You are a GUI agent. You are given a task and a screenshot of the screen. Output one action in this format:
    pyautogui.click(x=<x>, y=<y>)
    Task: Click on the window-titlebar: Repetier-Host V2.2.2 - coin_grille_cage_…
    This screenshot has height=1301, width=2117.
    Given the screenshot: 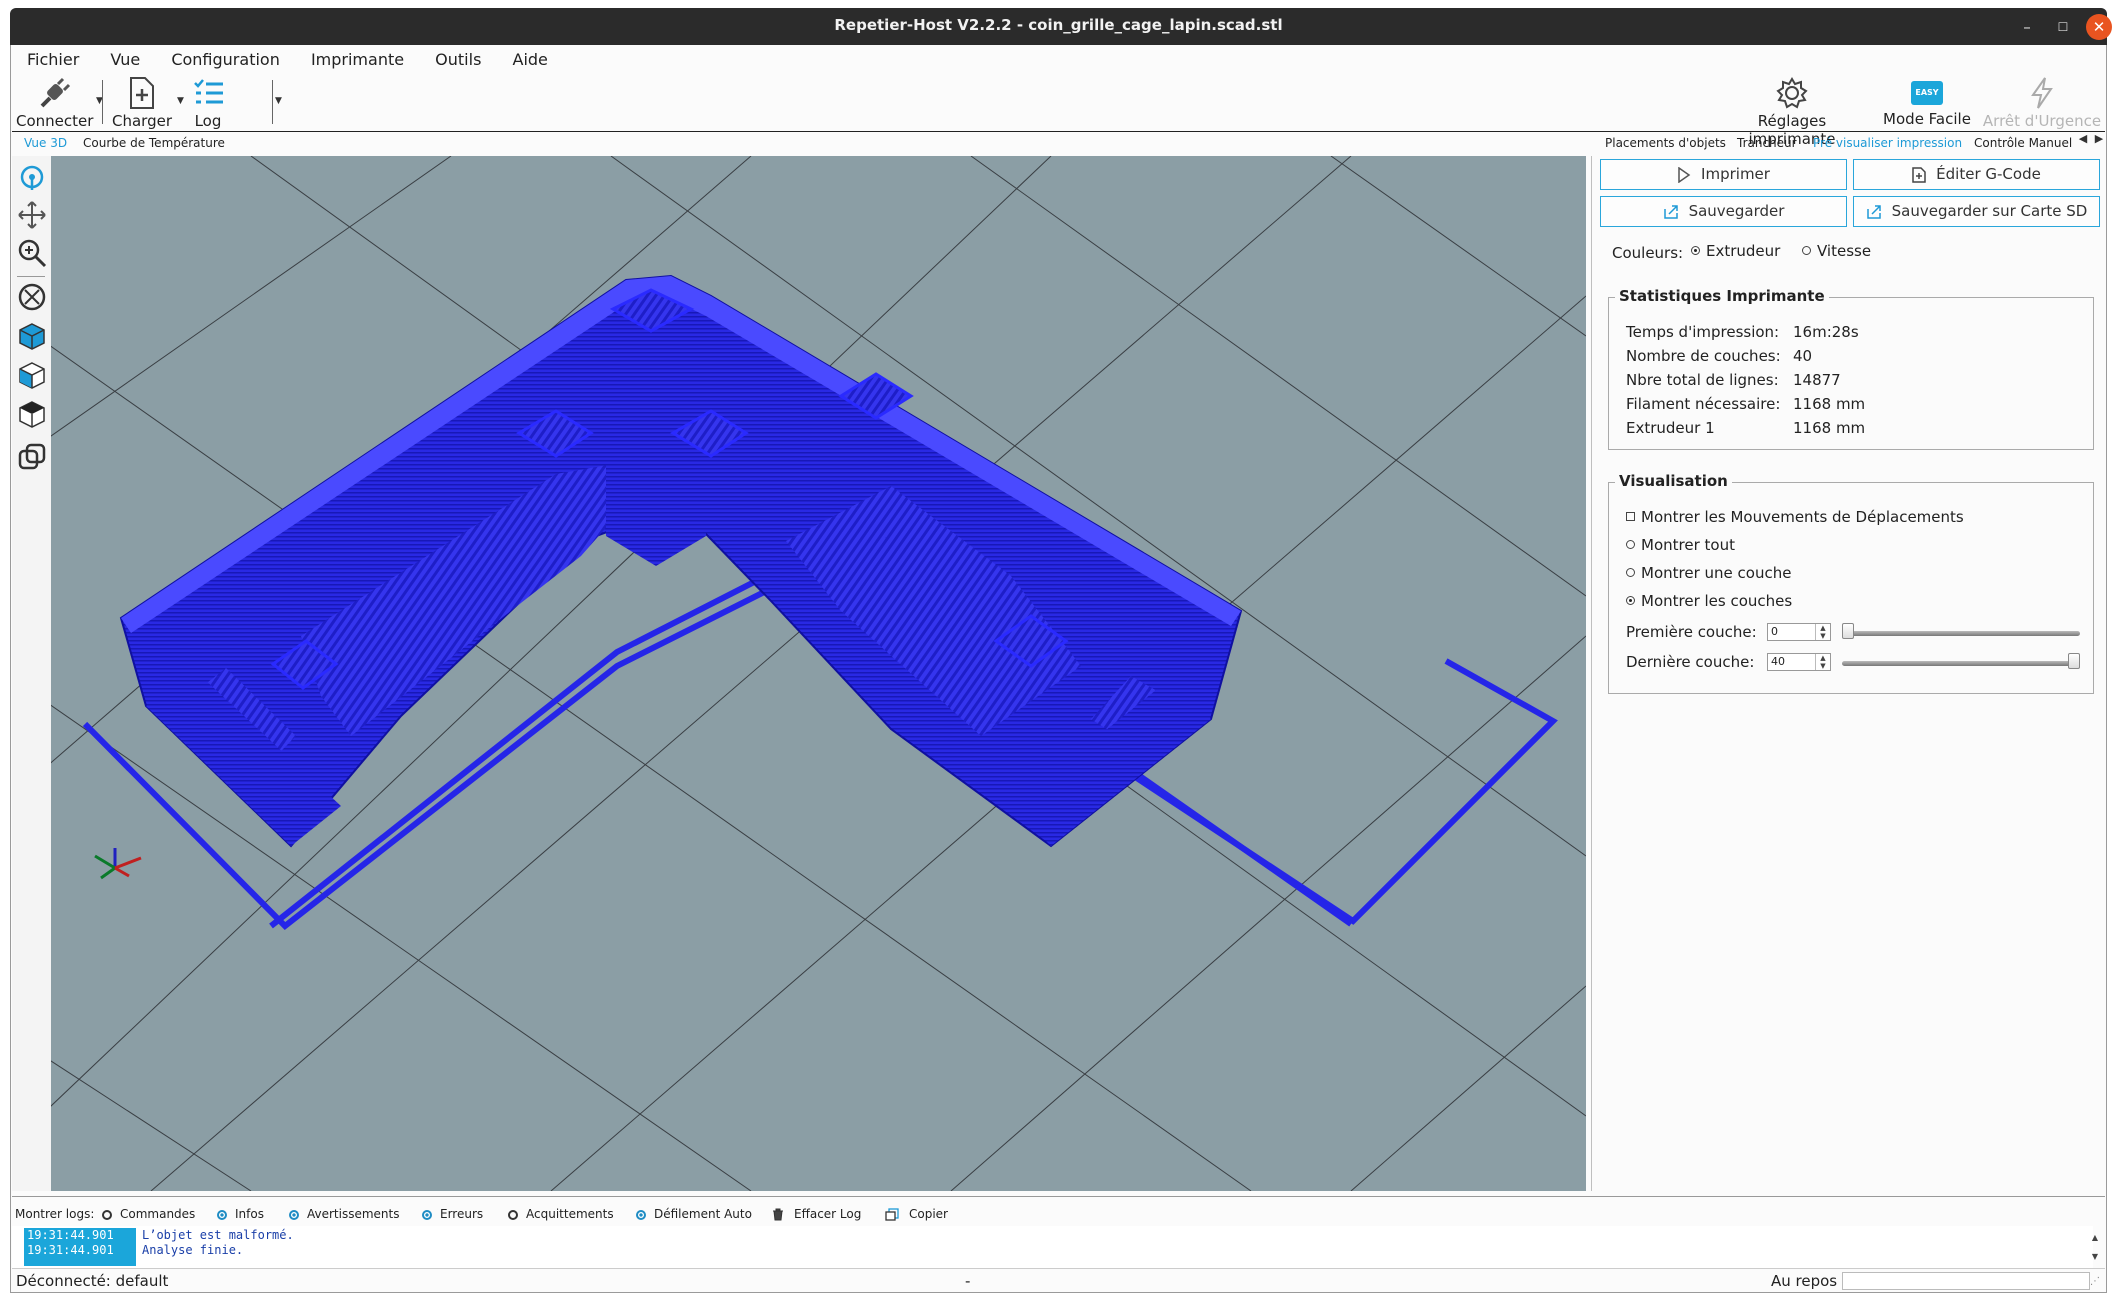 What is the action you would take?
    pyautogui.click(x=1061, y=26)
    